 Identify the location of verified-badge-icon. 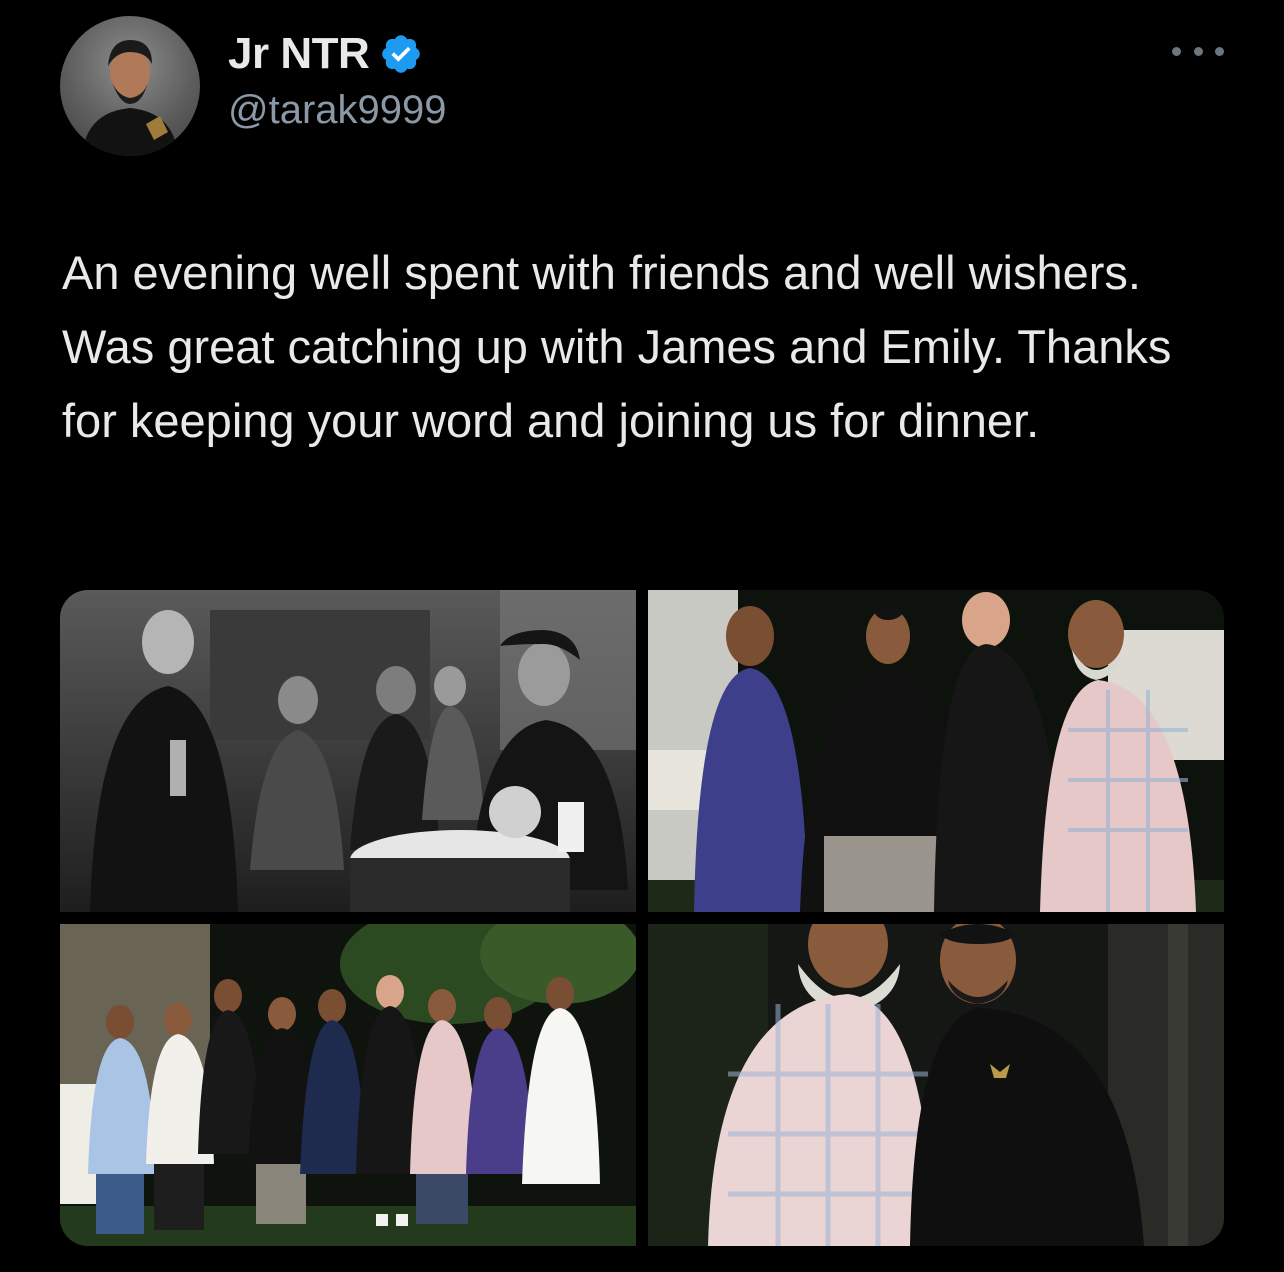
(401, 54).